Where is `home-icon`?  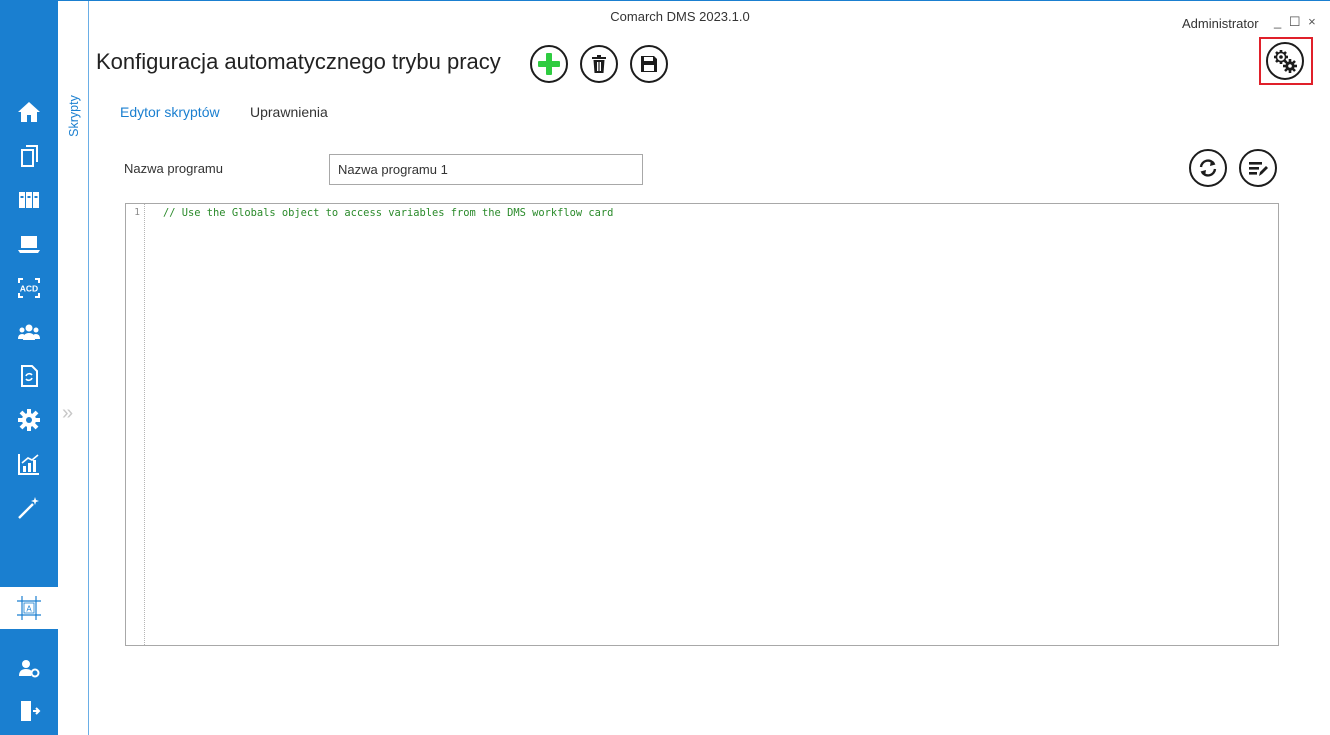
home-icon is located at coordinates (29, 112).